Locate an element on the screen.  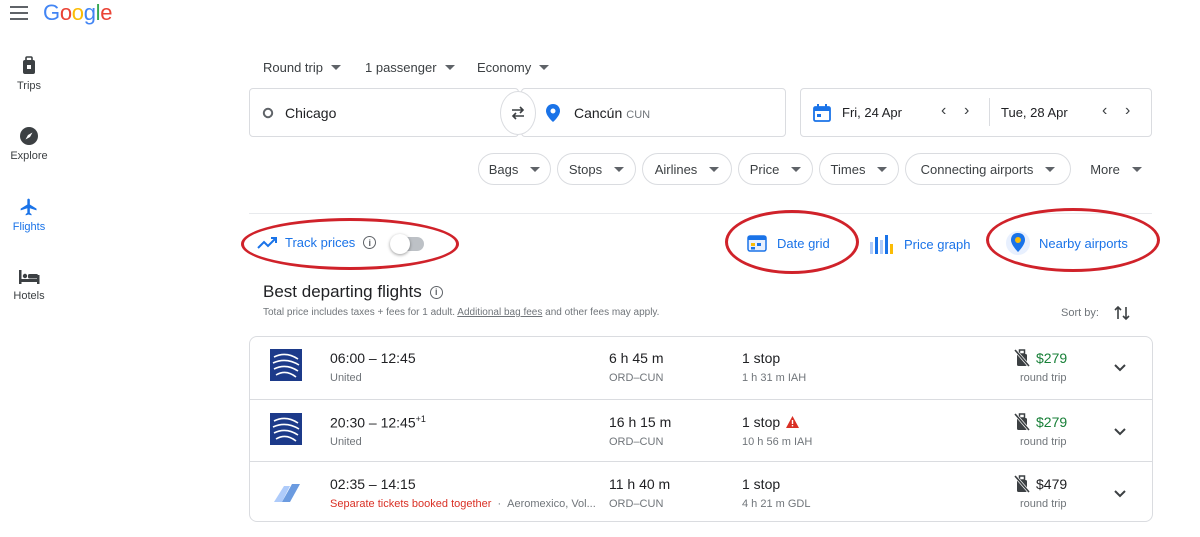
depart-prev-chevron-icon: ‹ is located at coordinates (943, 111).